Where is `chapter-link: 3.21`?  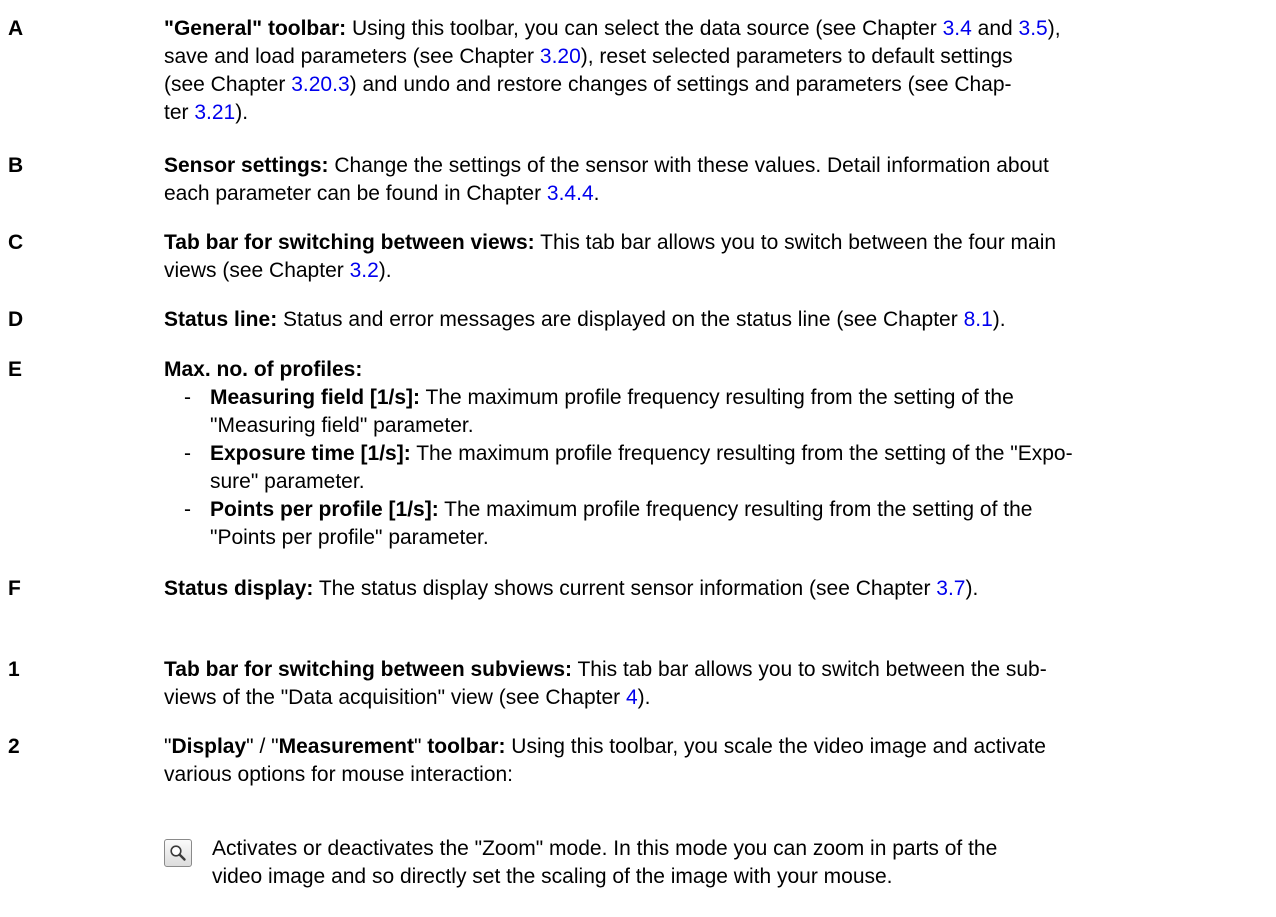 chapter-link: 3.21 is located at coordinates (214, 112).